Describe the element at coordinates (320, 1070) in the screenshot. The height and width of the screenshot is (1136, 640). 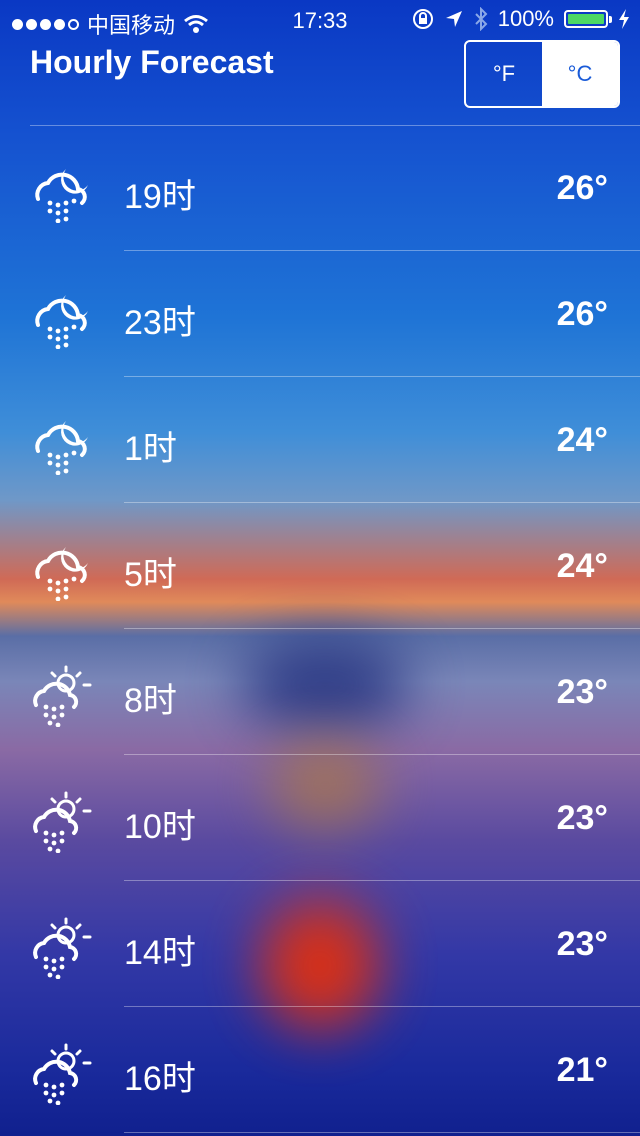
I see `forecast-row: 16时 21°` at that location.